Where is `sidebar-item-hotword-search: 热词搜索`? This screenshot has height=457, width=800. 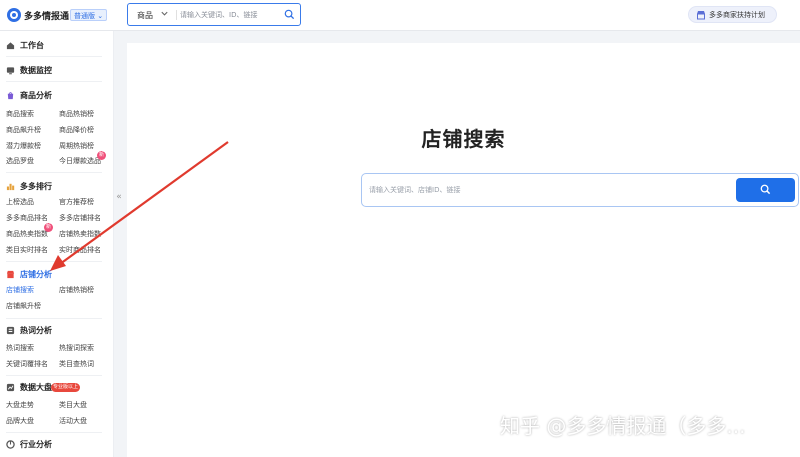
sidebar-item-hotword-search: 热词搜索 is located at coordinates (20, 348).